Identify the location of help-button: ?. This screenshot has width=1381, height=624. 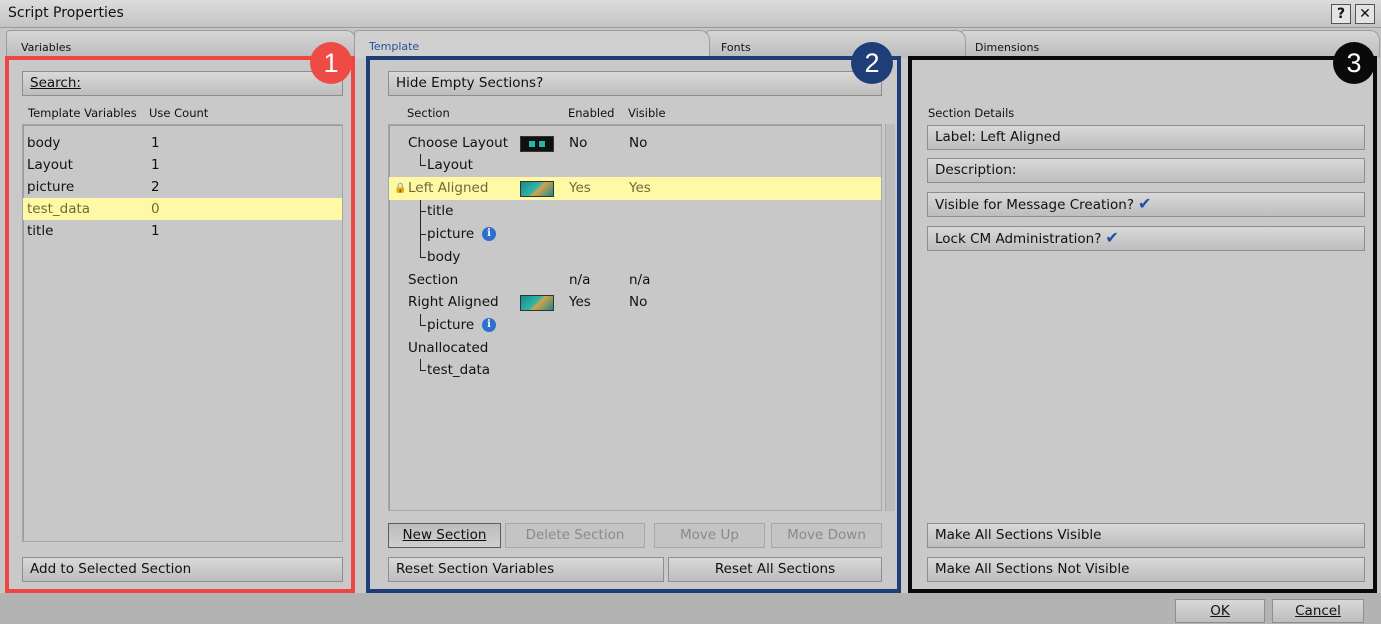
(1341, 14).